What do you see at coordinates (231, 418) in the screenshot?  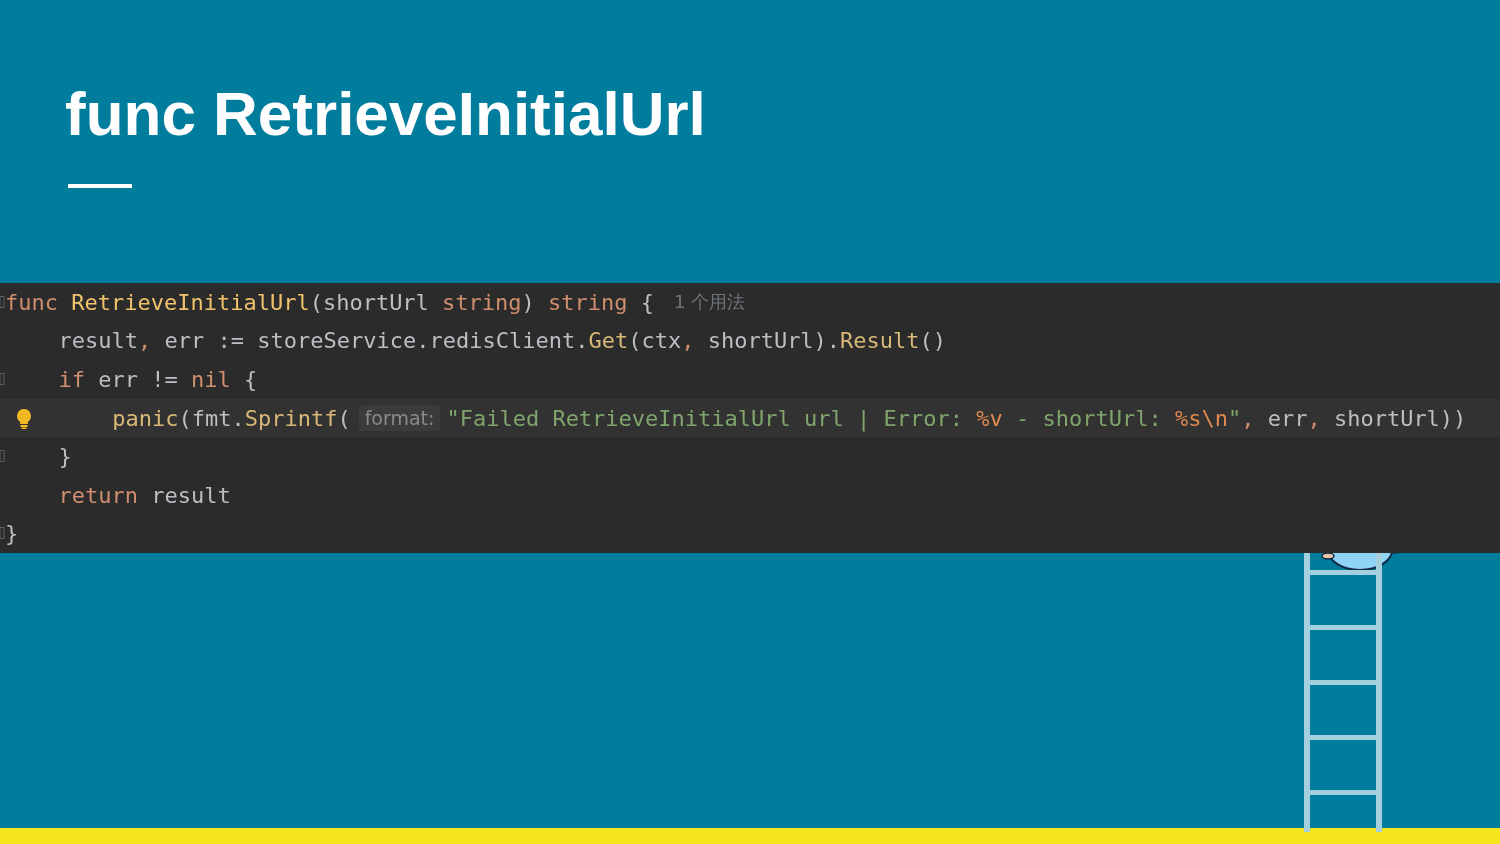 I see `code-text: panic(fmt.Sprintf(` at bounding box center [231, 418].